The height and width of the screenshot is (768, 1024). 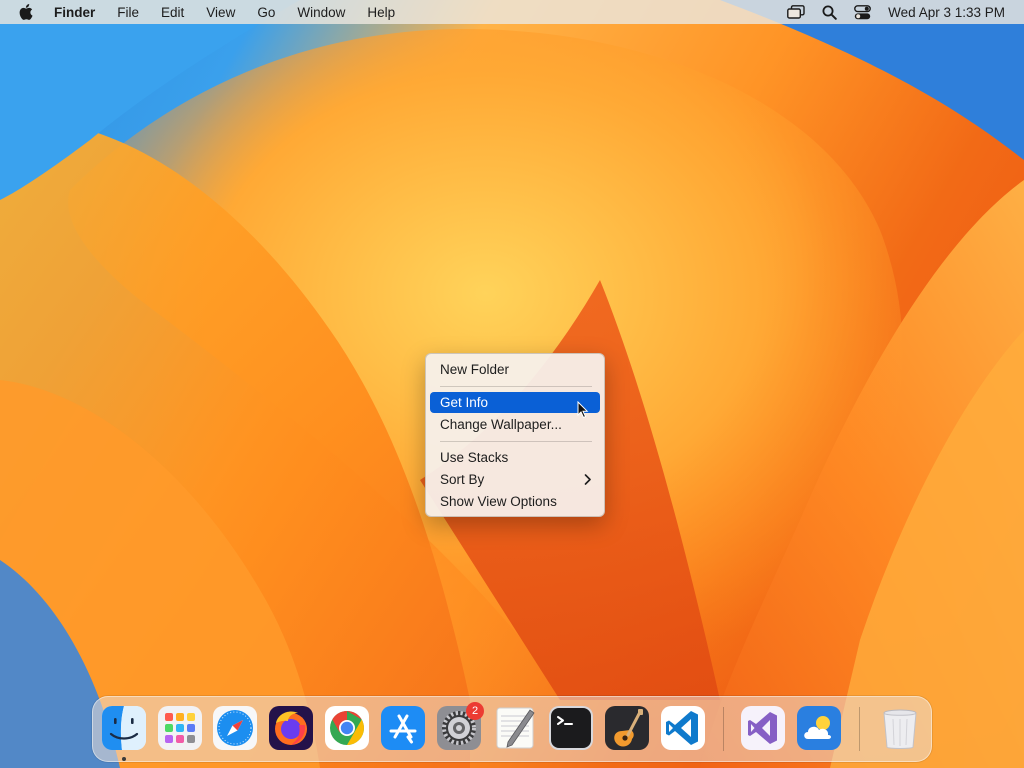 What do you see at coordinates (515, 501) in the screenshot?
I see `menu-item-show-view-options: Show View Options` at bounding box center [515, 501].